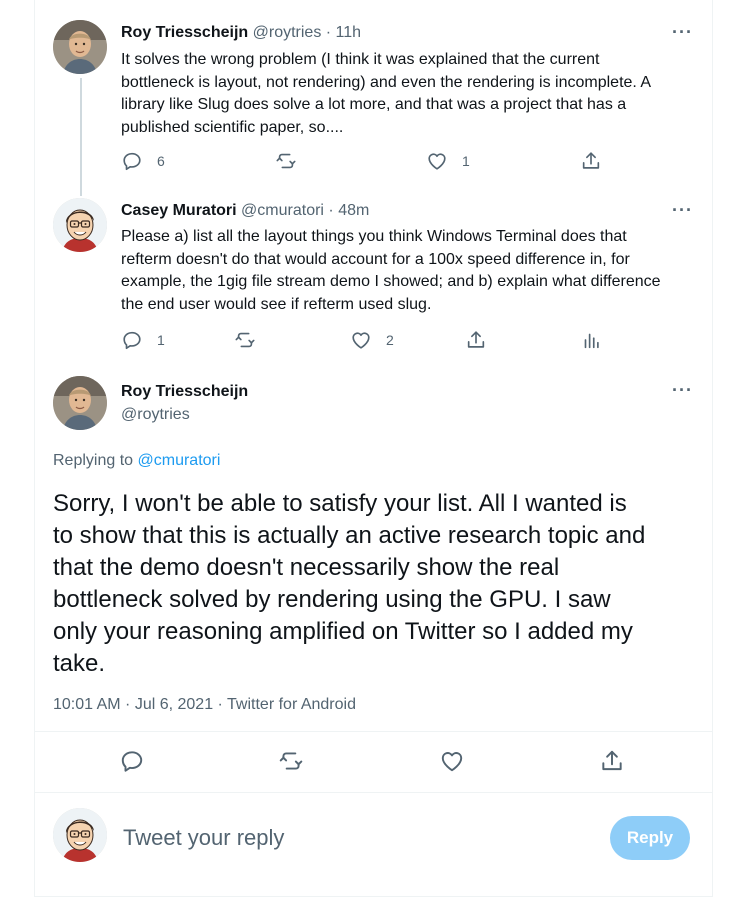 Image resolution: width=741 pixels, height=900 pixels. I want to click on reply-count: 1, so click(161, 340).